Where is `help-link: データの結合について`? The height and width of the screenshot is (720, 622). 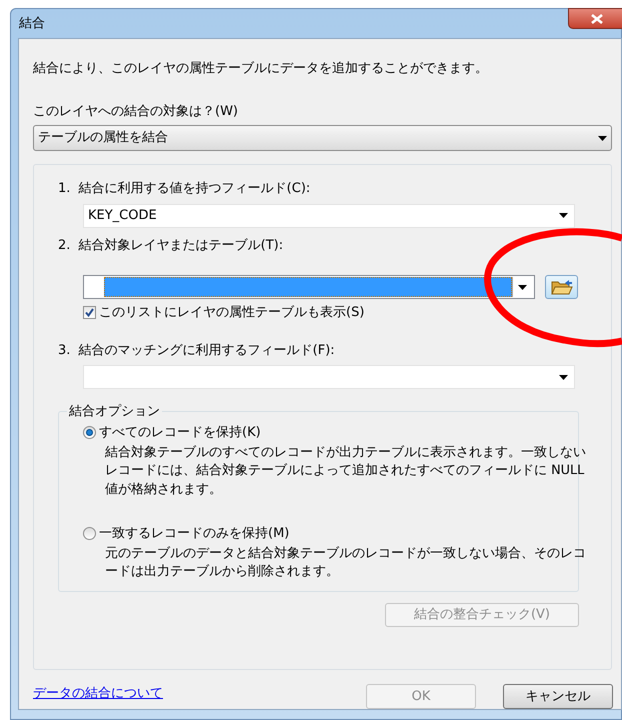 help-link: データの結合について is located at coordinates (98, 694).